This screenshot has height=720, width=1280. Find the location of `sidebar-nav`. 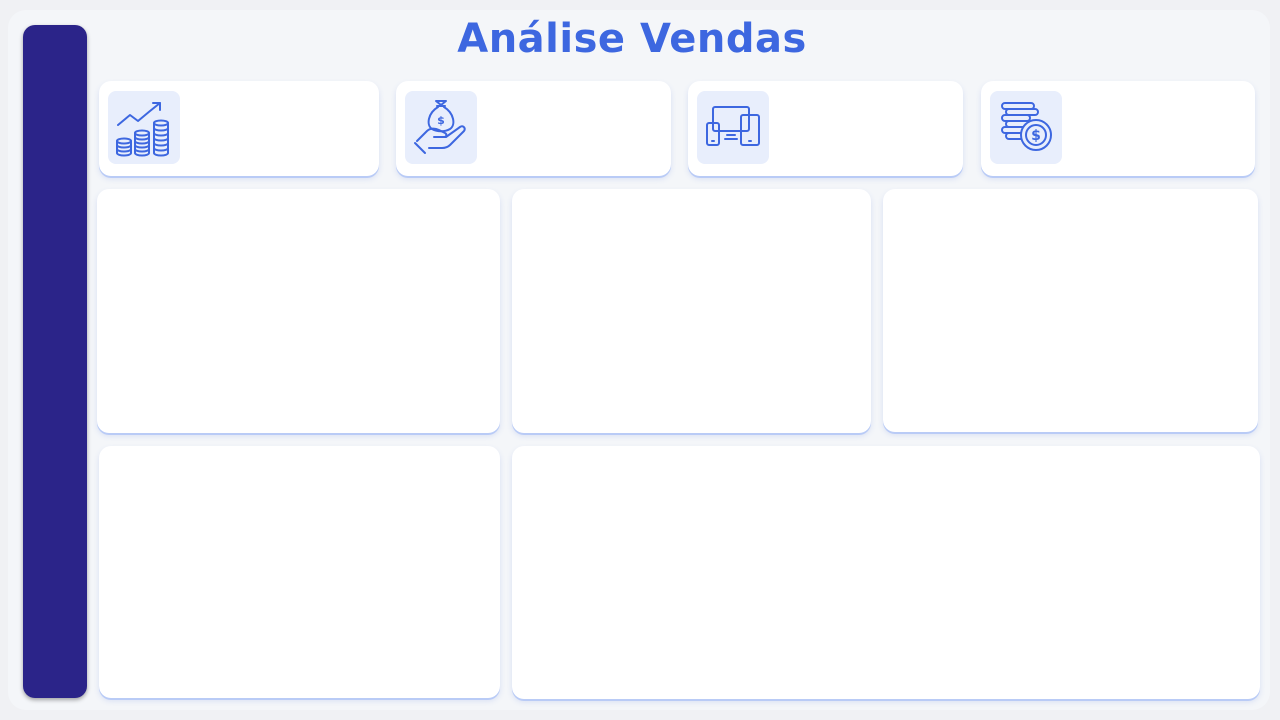

sidebar-nav is located at coordinates (55, 361).